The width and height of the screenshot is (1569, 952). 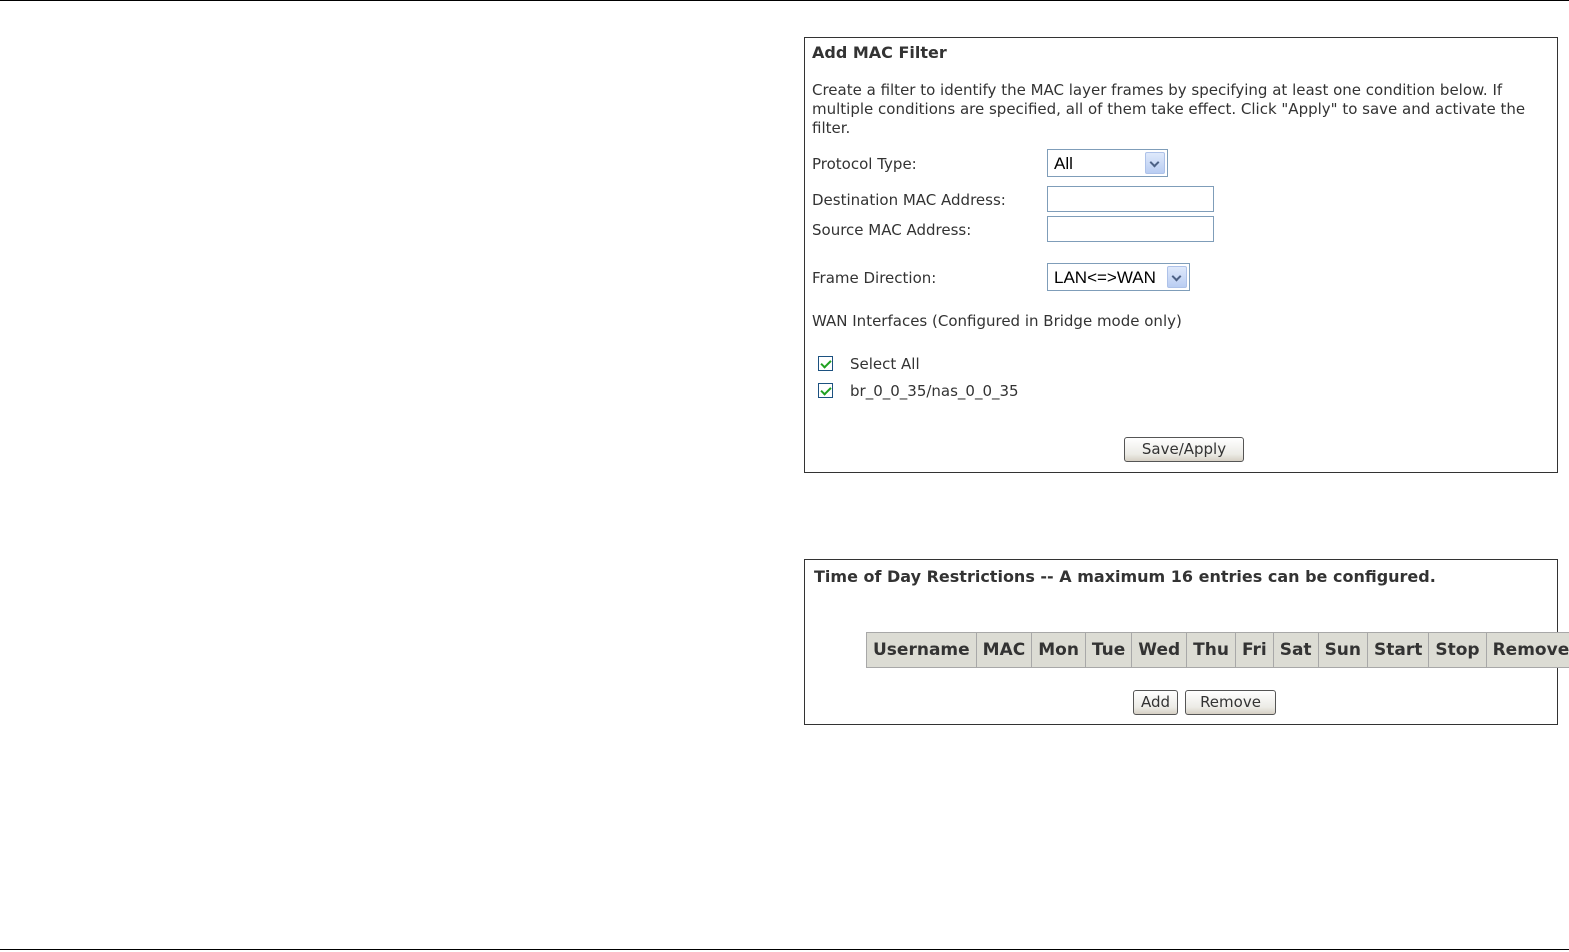 What do you see at coordinates (1184, 449) in the screenshot?
I see `save-apply-button: Save/Apply` at bounding box center [1184, 449].